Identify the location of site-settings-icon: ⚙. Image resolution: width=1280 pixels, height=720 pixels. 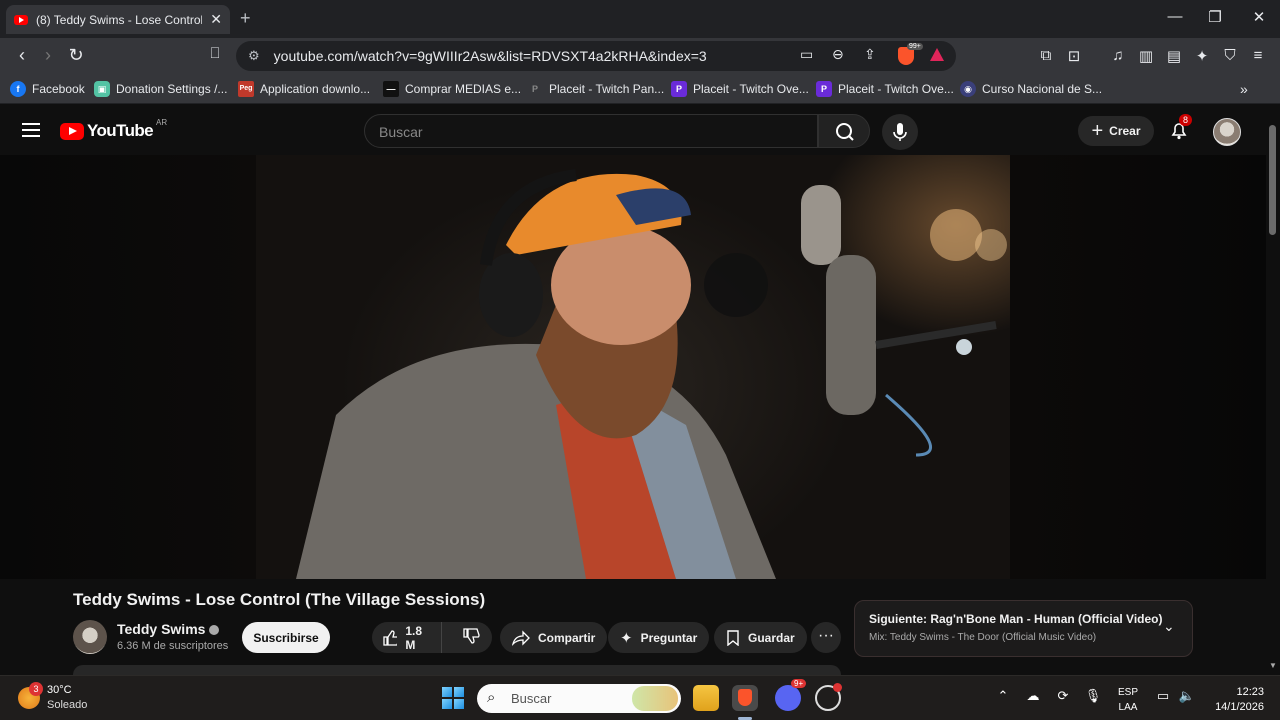
(254, 56).